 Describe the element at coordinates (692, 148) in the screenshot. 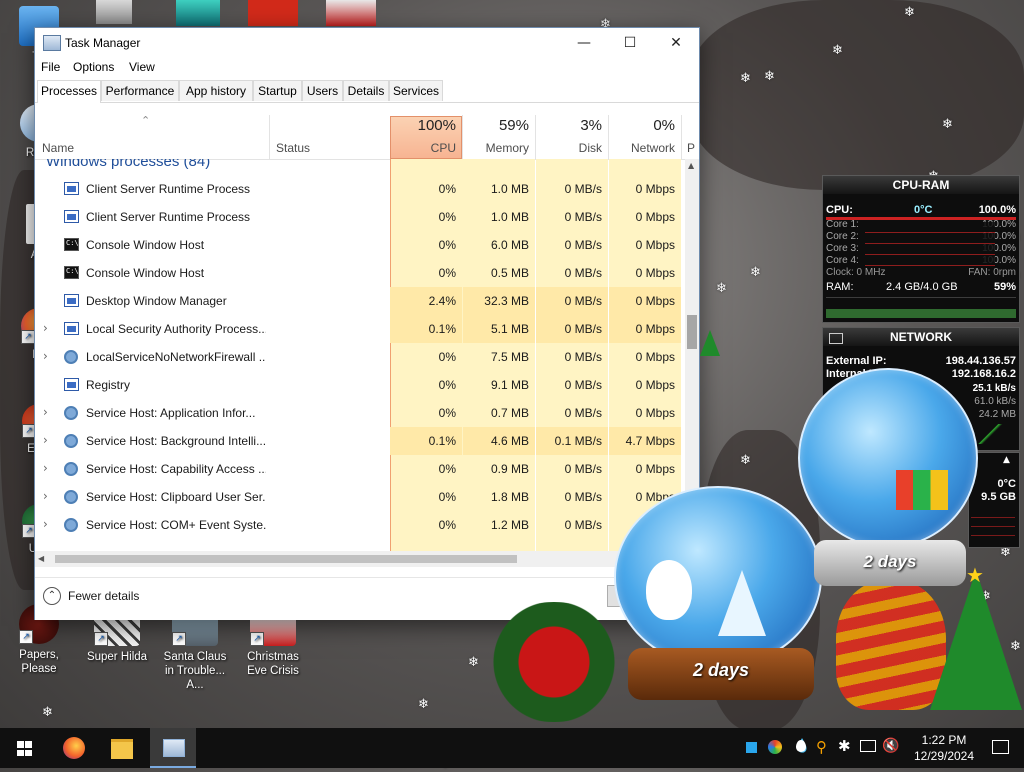

I see `column-header-power-truncated: P` at that location.